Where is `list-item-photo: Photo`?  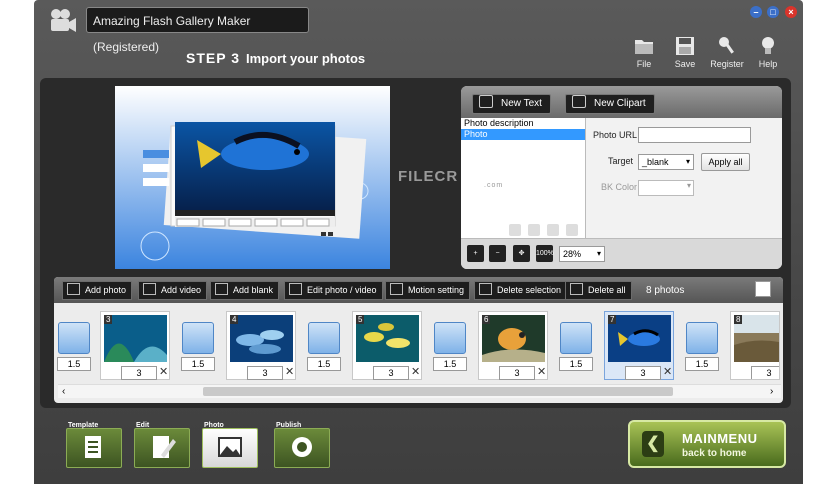
list-item-photo: Photo is located at coordinates (523, 134).